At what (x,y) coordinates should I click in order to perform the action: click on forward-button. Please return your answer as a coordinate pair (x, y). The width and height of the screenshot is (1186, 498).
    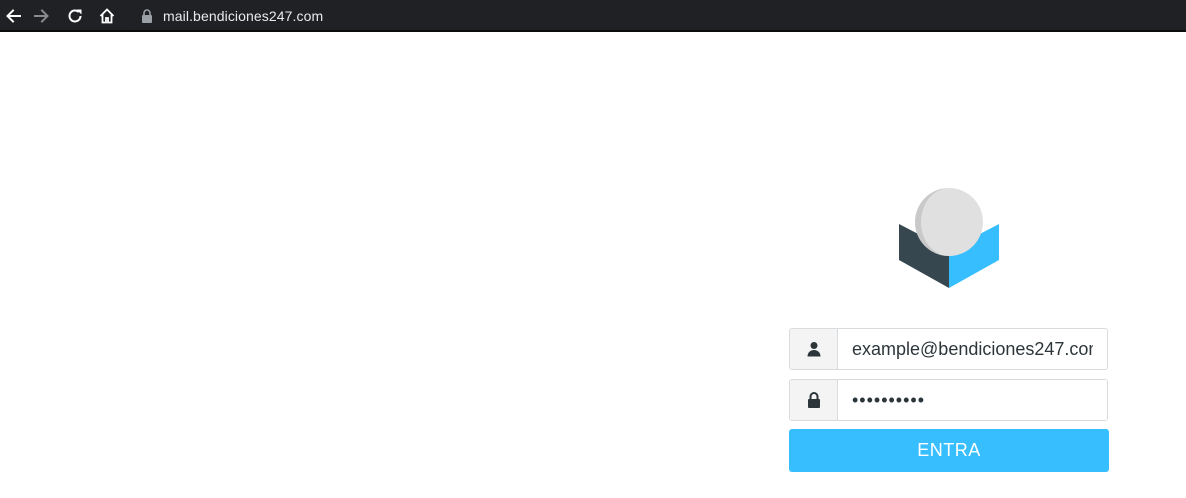
    Looking at the image, I should click on (42, 16).